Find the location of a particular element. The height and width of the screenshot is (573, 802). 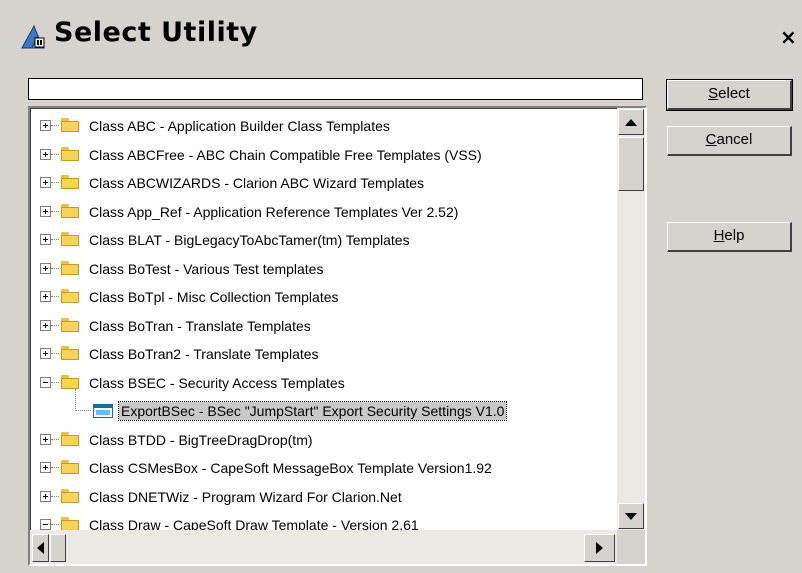

select-button-label: elect is located at coordinates (734, 93).